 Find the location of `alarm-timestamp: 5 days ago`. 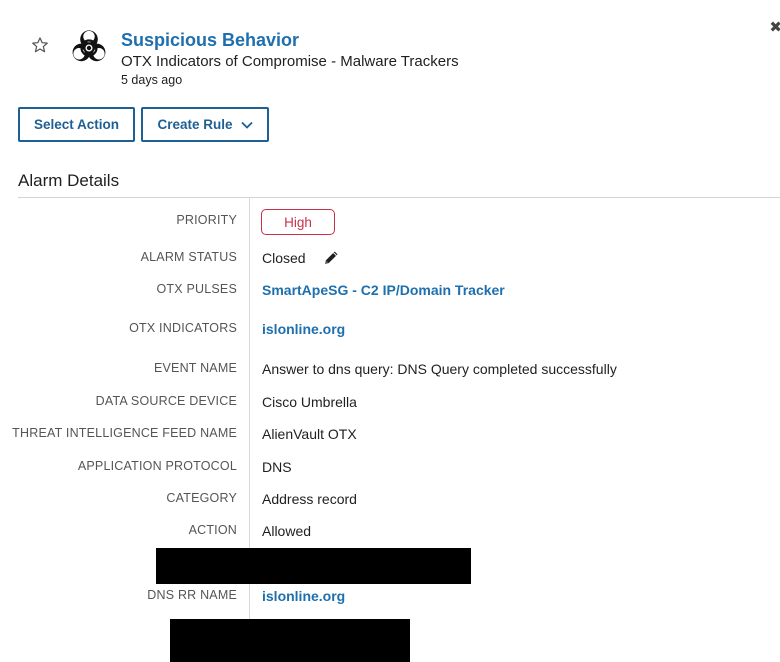

alarm-timestamp: 5 days ago is located at coordinates (152, 80).